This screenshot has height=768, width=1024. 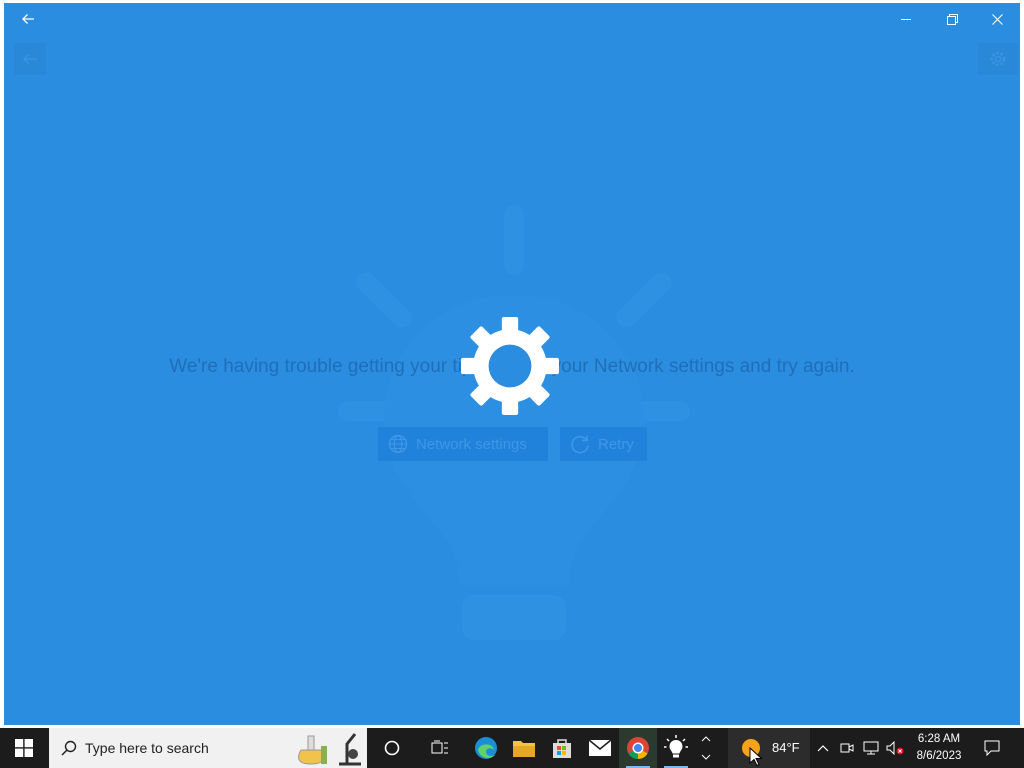 What do you see at coordinates (616, 444) in the screenshot?
I see `retry-label: Retry` at bounding box center [616, 444].